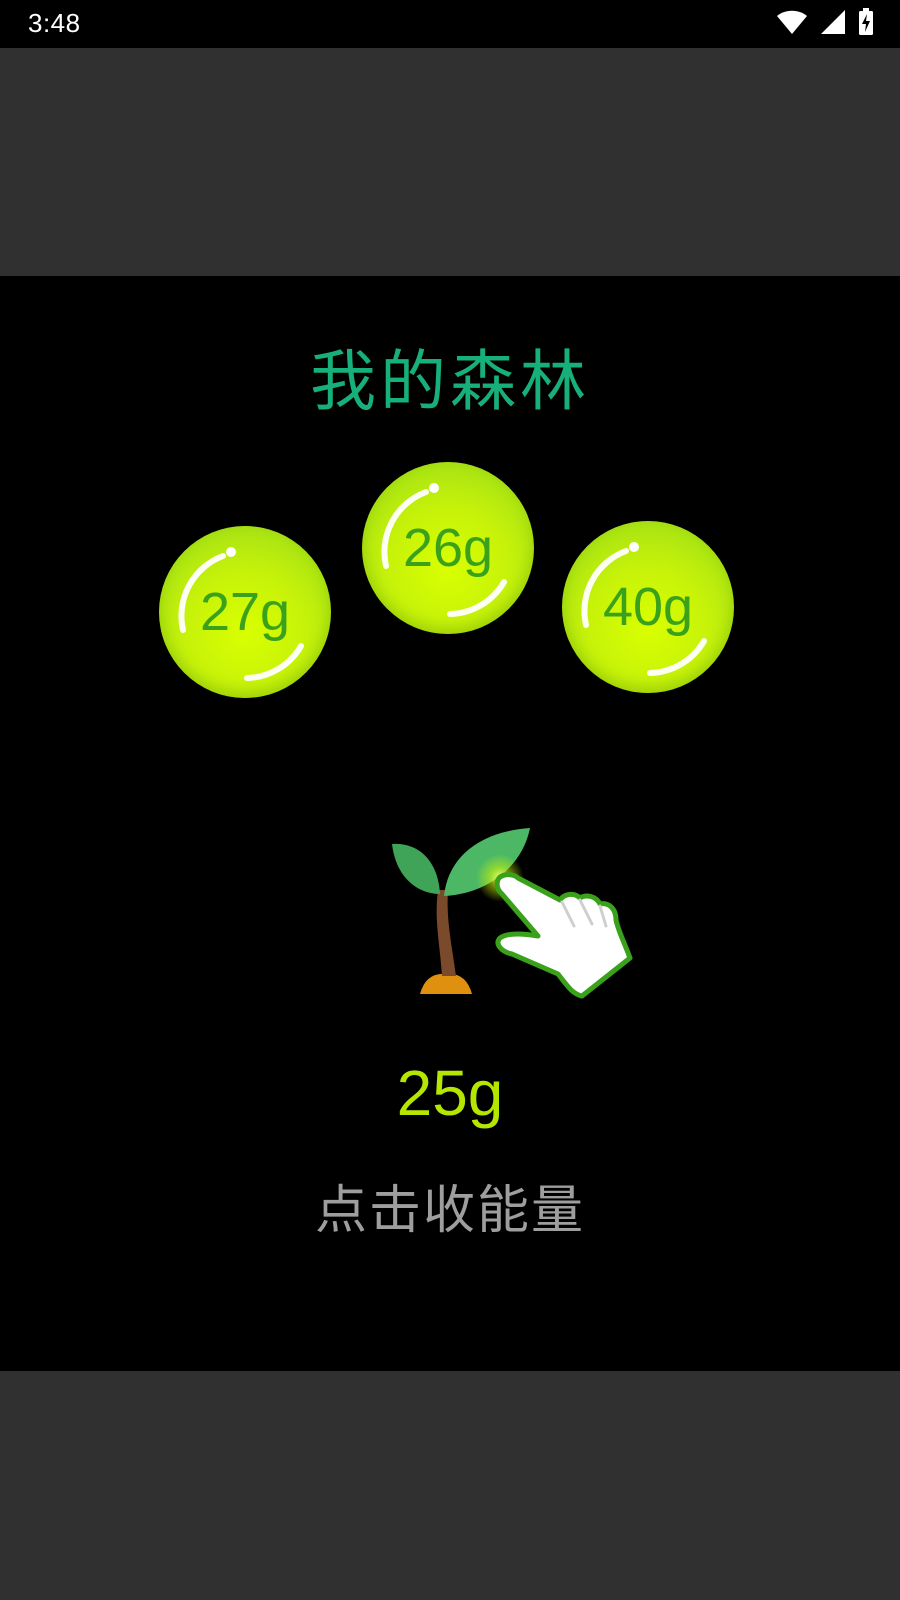 The width and height of the screenshot is (900, 1600). I want to click on energy-bubble-value: 40g, so click(648, 607).